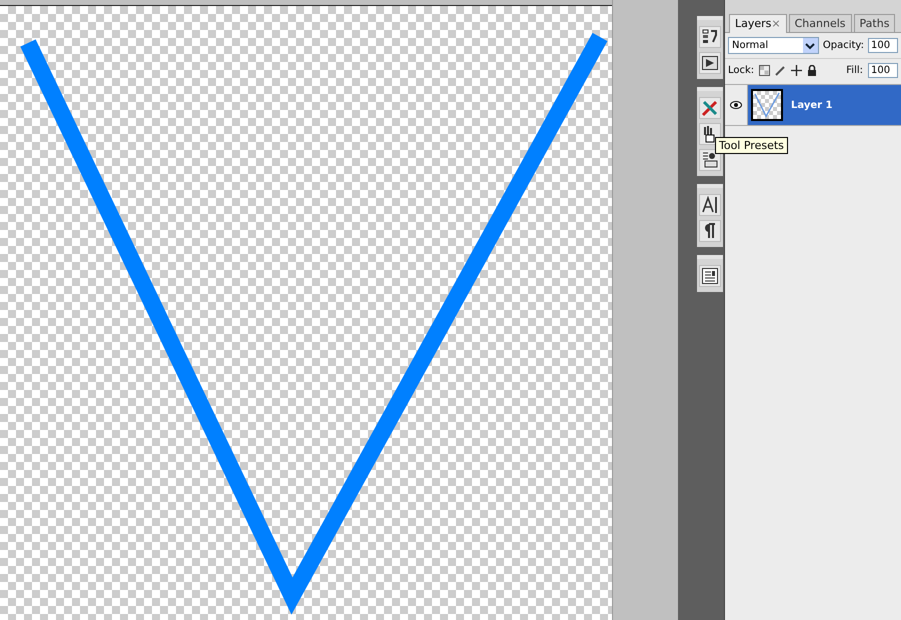 This screenshot has width=901, height=620. What do you see at coordinates (741, 70) in the screenshot?
I see `lock-label: Lock:` at bounding box center [741, 70].